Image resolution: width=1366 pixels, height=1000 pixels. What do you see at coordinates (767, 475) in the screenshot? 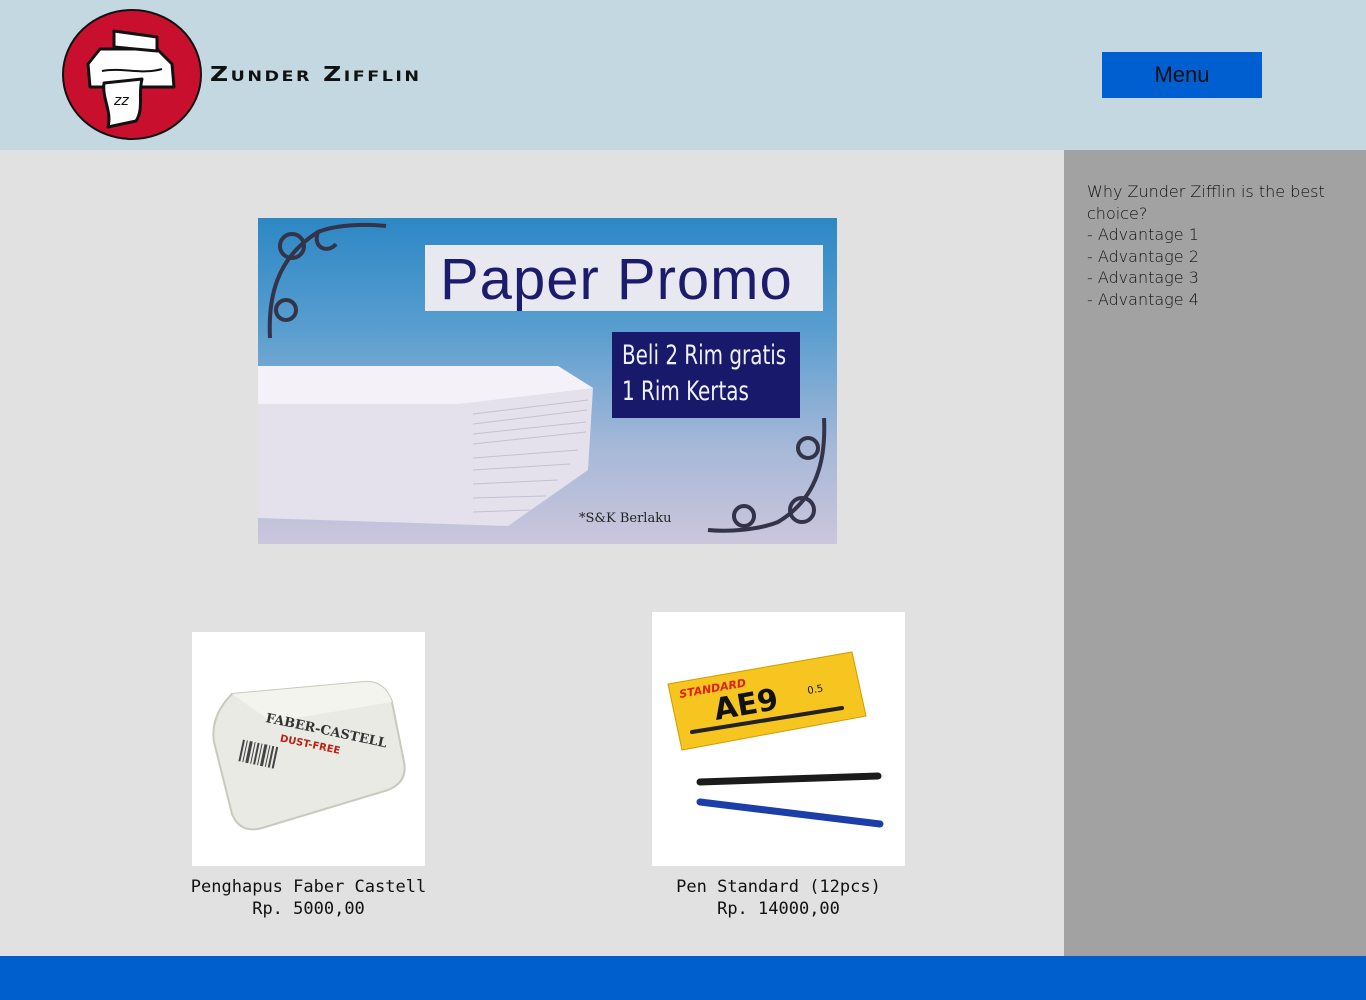
I see `ornament-bottom-right` at bounding box center [767, 475].